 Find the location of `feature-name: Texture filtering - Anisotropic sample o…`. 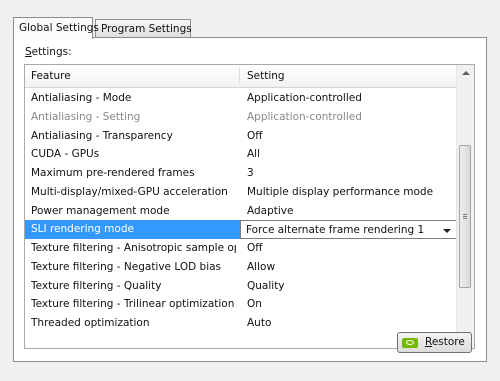

feature-name: Texture filtering - Anisotropic sample o… is located at coordinates (133, 248).